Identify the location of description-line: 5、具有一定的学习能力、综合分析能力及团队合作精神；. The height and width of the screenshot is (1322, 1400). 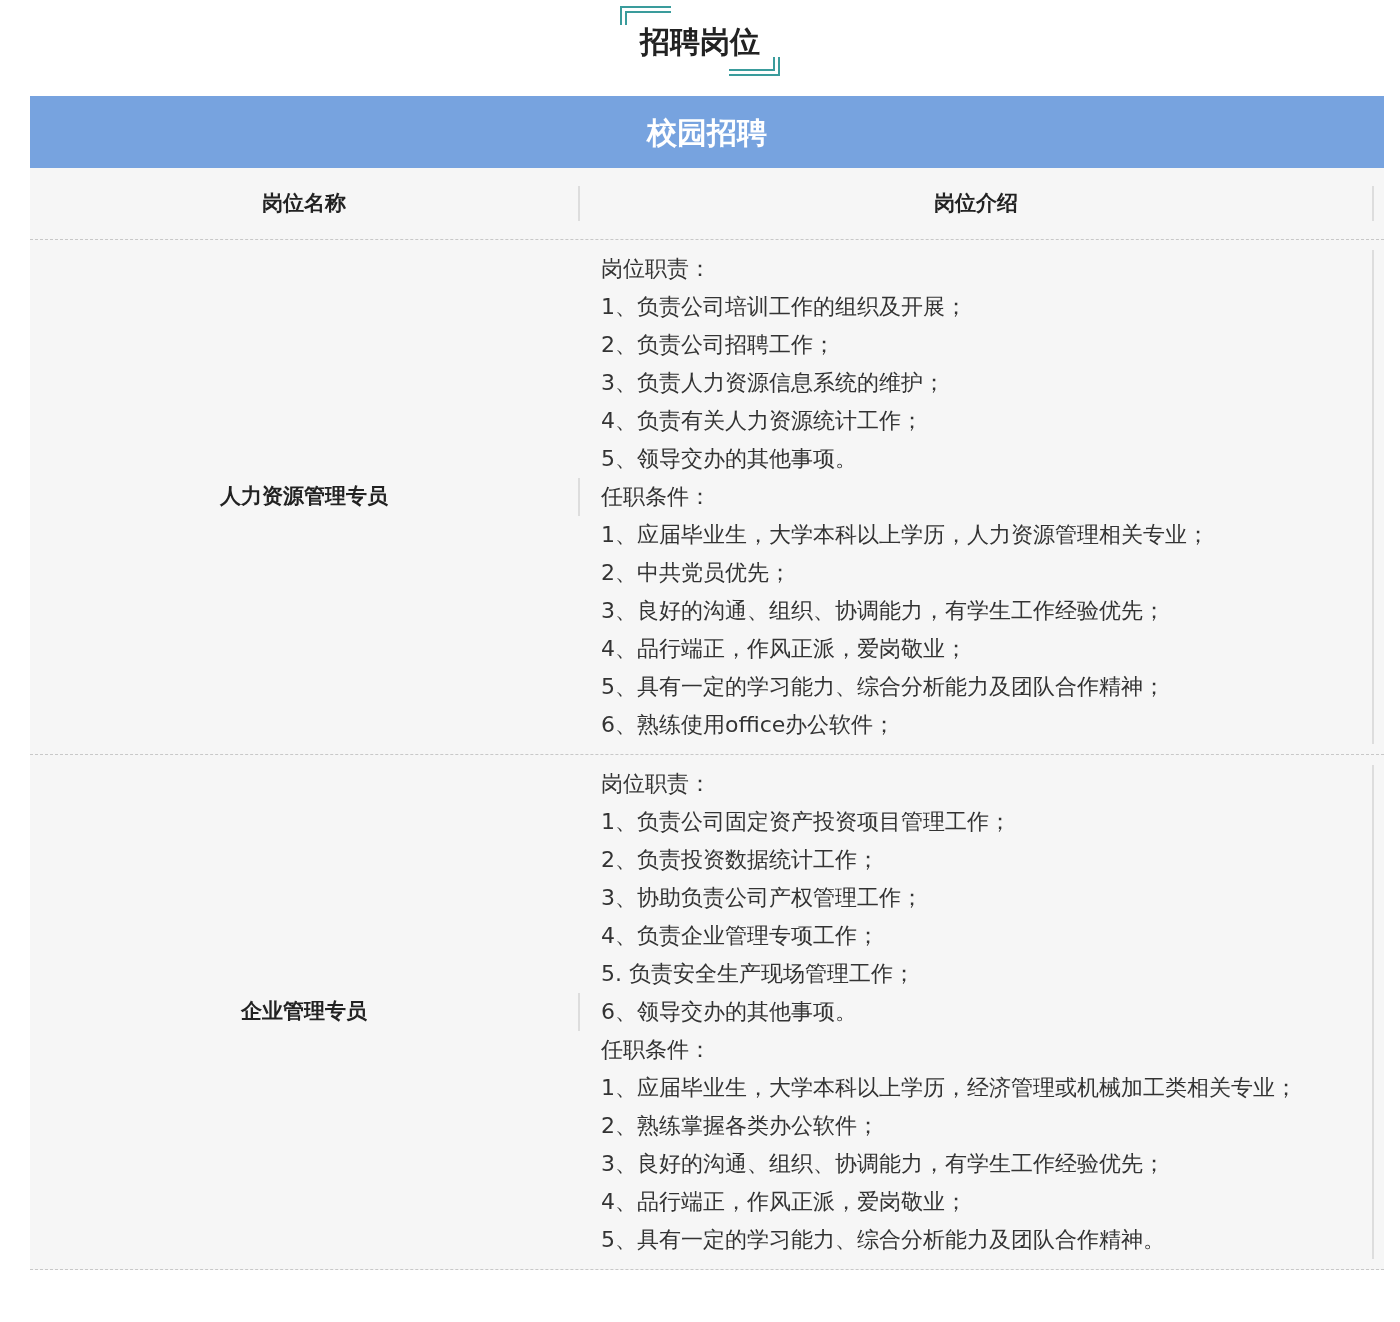
(883, 687).